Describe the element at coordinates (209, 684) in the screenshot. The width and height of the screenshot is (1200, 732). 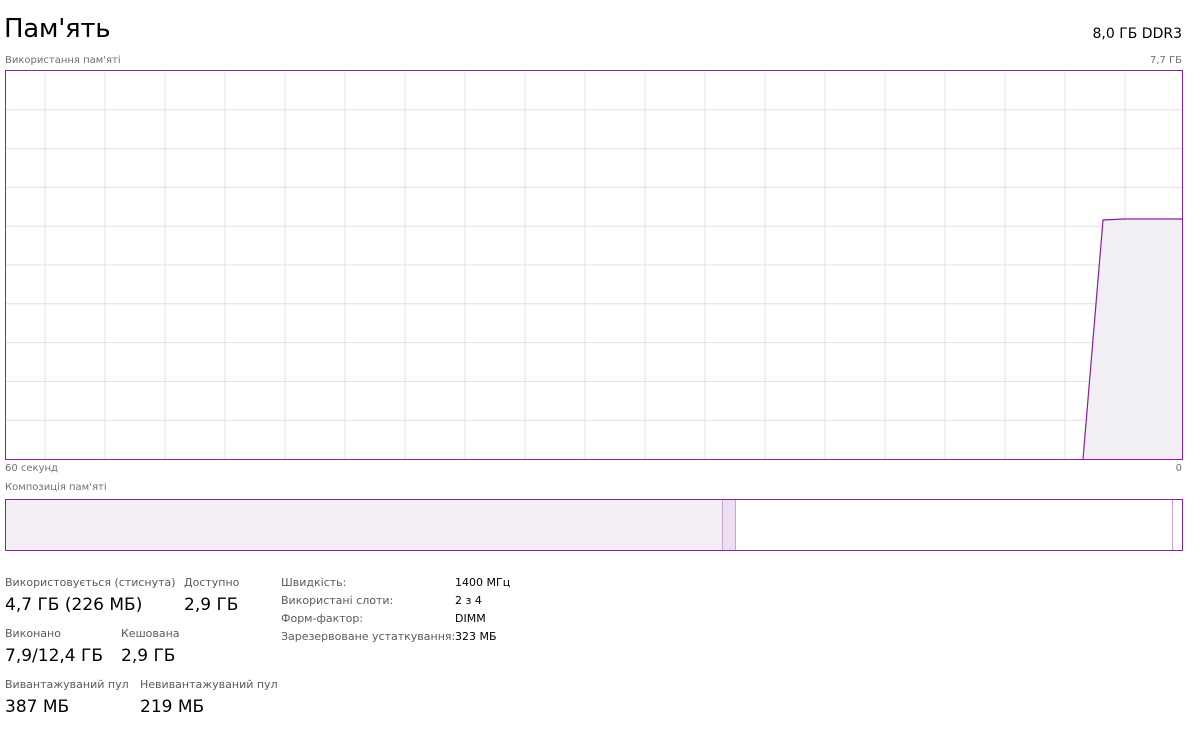
I see `nonpaged-pool-label: Невивантажуваний пул` at that location.